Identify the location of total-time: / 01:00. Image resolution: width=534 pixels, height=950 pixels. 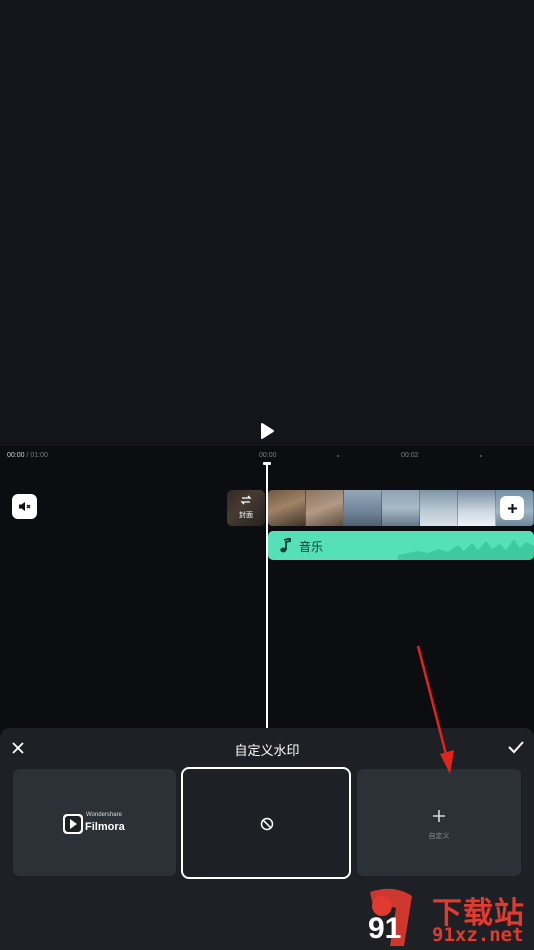
(37, 455).